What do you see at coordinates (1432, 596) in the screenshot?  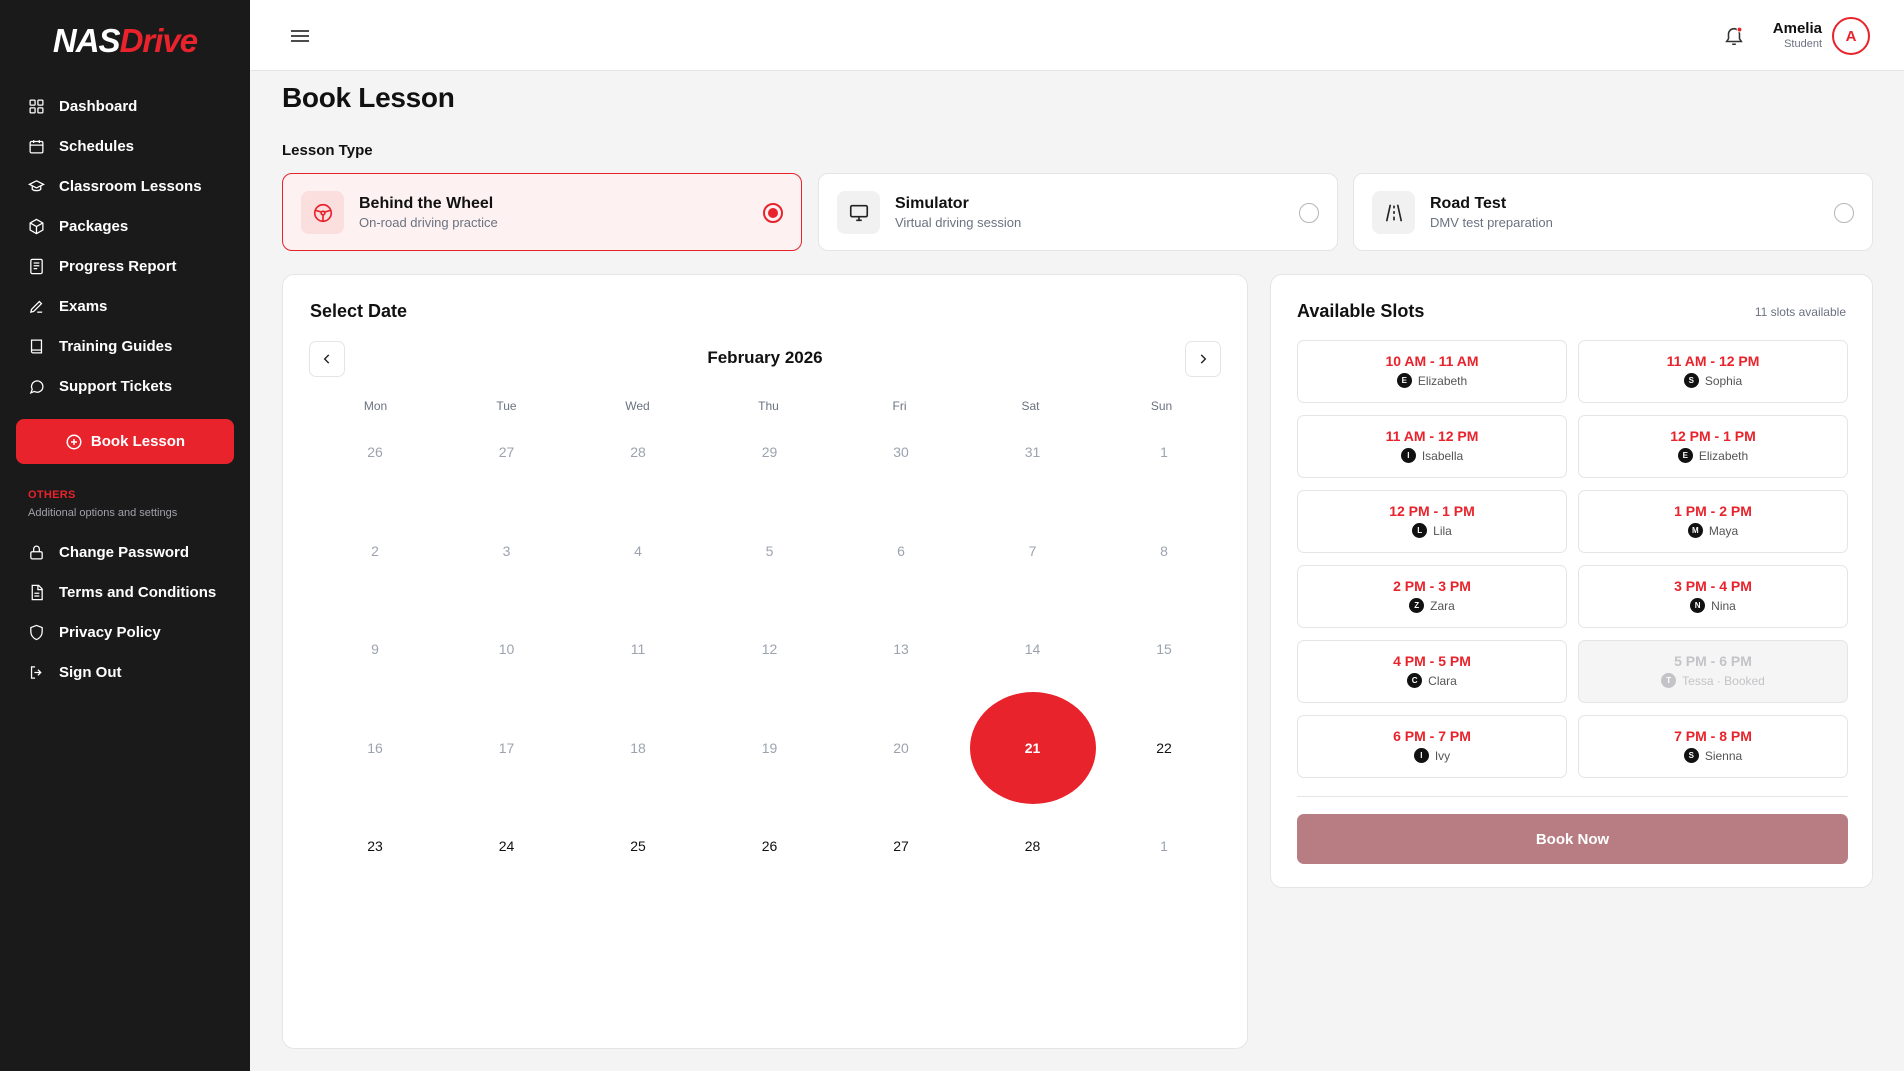 I see `time-slot: 2 PM - 3 PM Z Zara` at bounding box center [1432, 596].